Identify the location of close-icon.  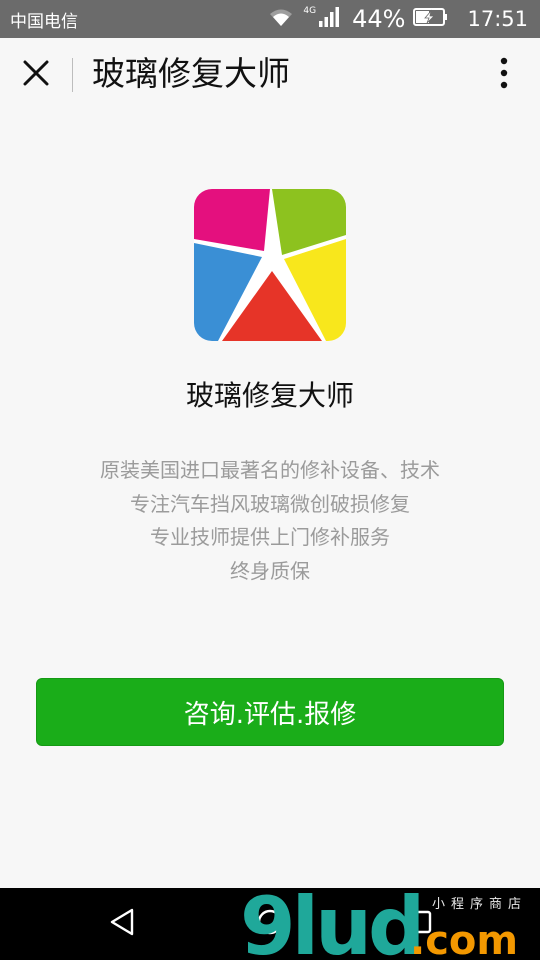
(36, 75).